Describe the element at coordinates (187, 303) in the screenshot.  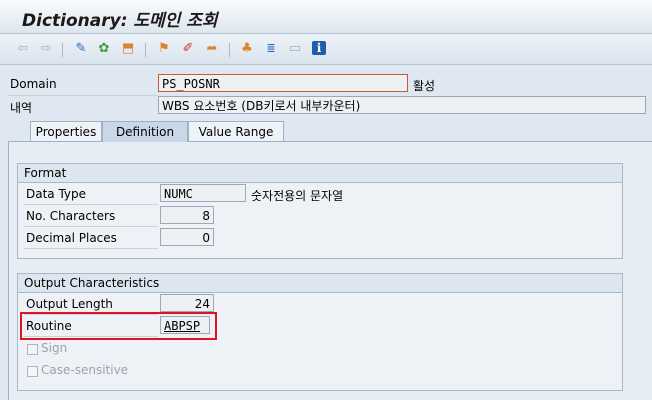
I see `output-length-field: 24` at that location.